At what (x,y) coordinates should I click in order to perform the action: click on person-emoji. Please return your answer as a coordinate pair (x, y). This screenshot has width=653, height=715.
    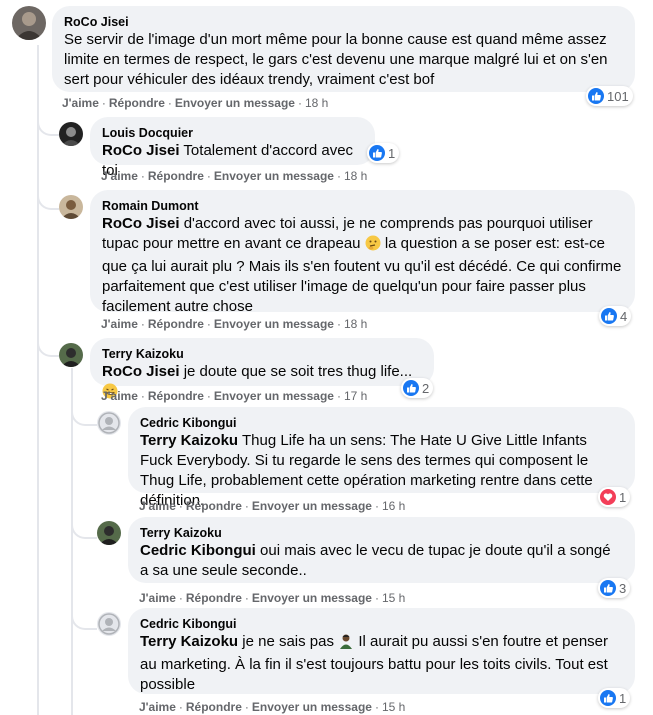
    Looking at the image, I should click on (346, 644).